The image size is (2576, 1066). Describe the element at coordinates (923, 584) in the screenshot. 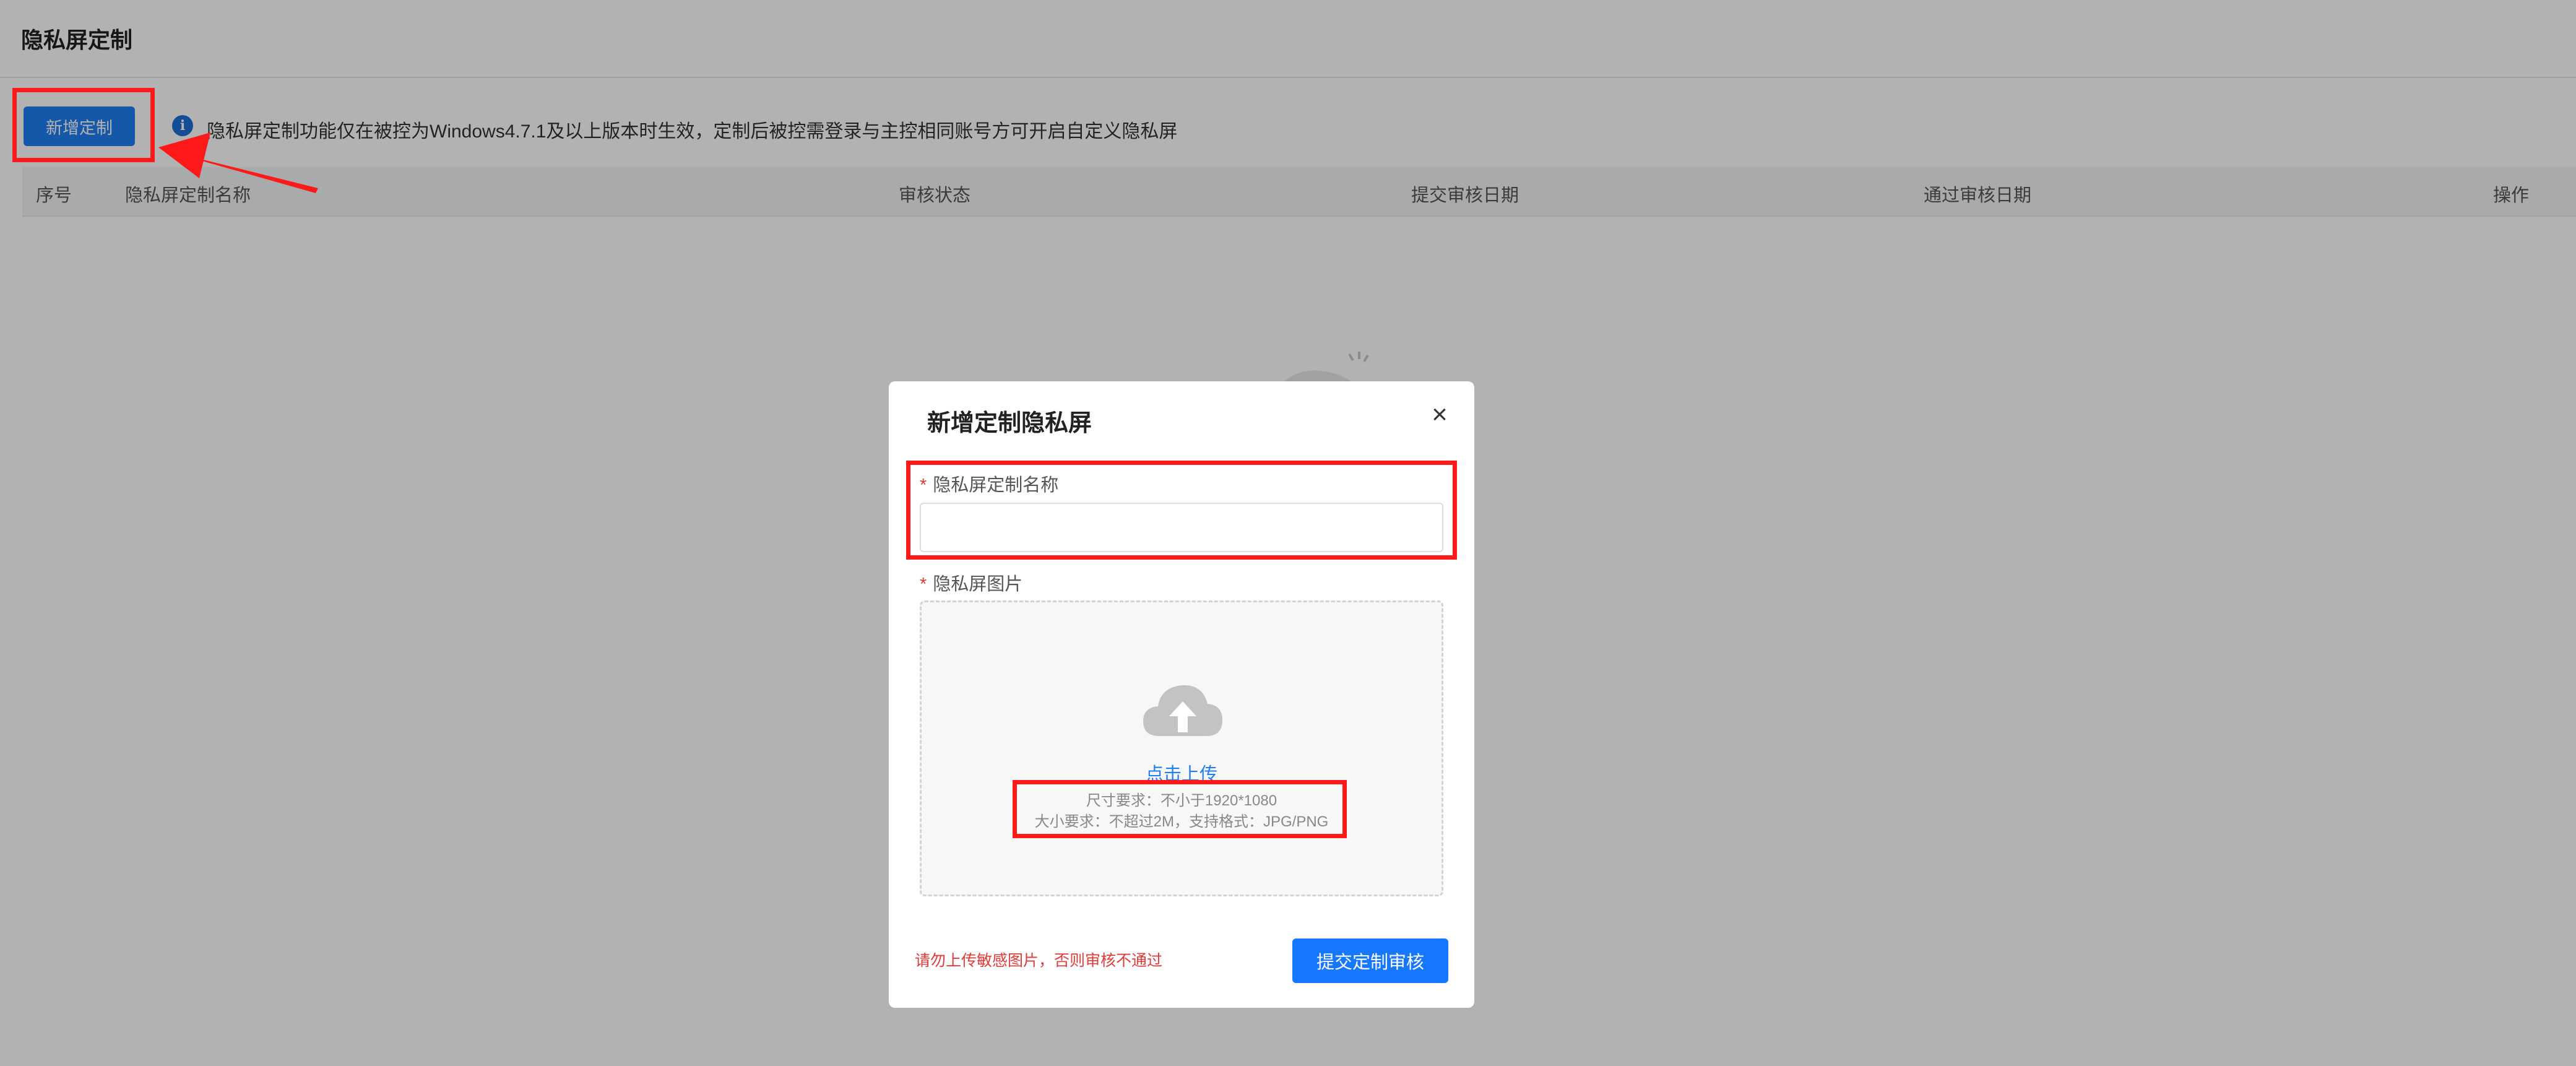

I see `required-mark: *` at that location.